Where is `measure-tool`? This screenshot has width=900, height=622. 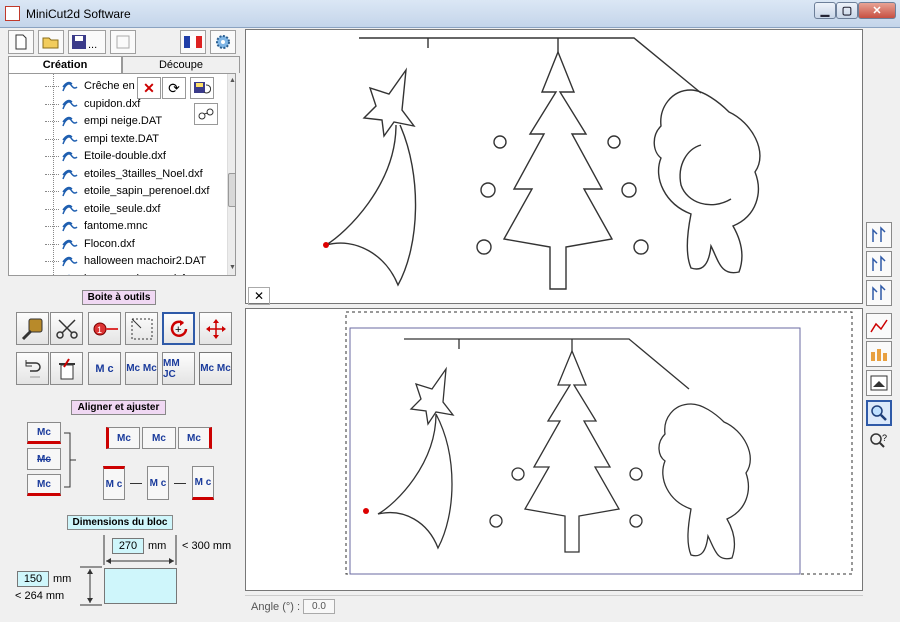 measure-tool is located at coordinates (32, 328).